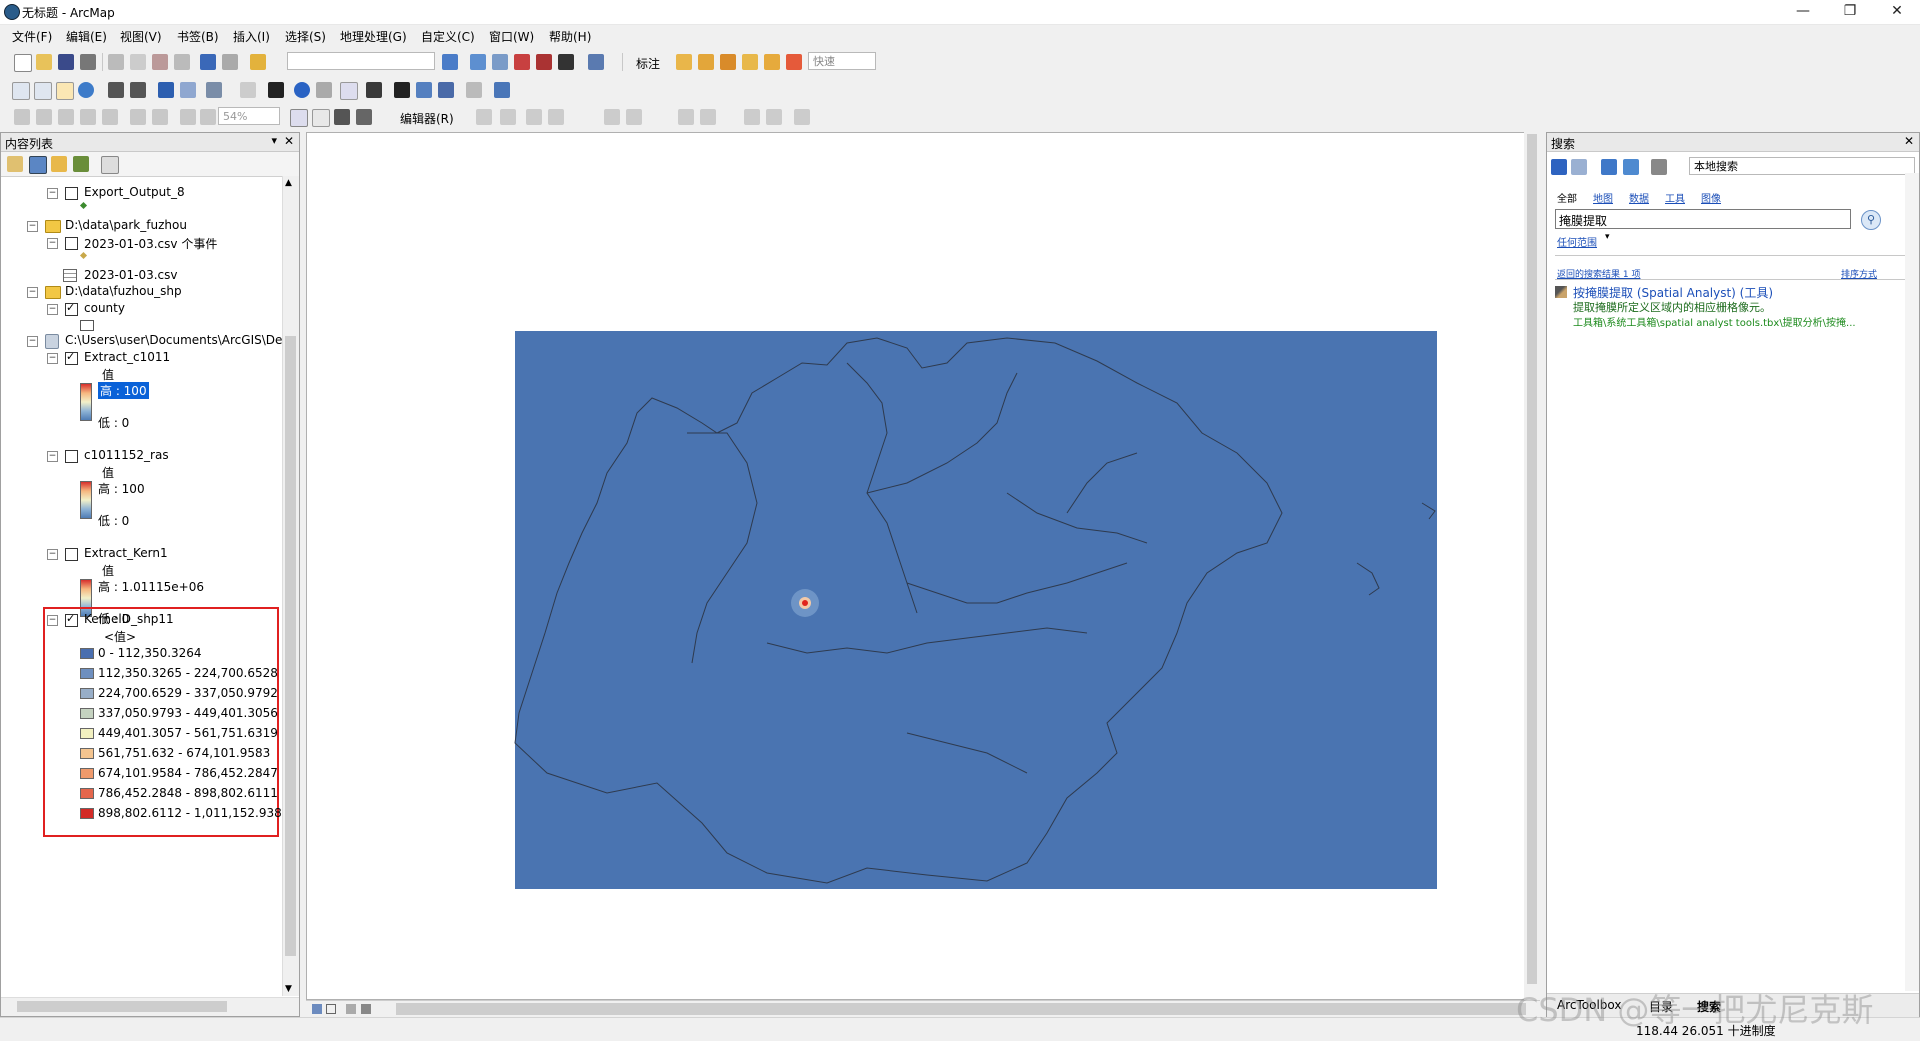  What do you see at coordinates (110, 117) in the screenshot?
I see `zoom-100-icon` at bounding box center [110, 117].